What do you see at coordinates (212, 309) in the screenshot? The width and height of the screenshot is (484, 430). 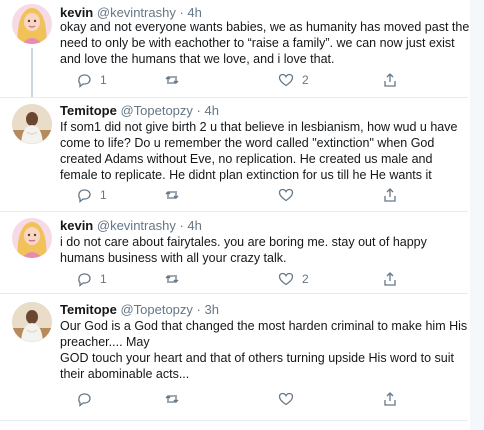 I see `timestamp: 3h` at bounding box center [212, 309].